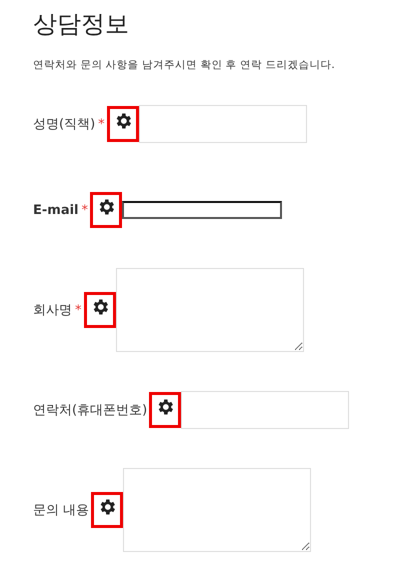 This screenshot has height=578, width=415. Describe the element at coordinates (184, 65) in the screenshot. I see `intro-text: 연락처와 문의 사항을 남겨주시면 확인 후 연락 드리겠습니다.` at that location.